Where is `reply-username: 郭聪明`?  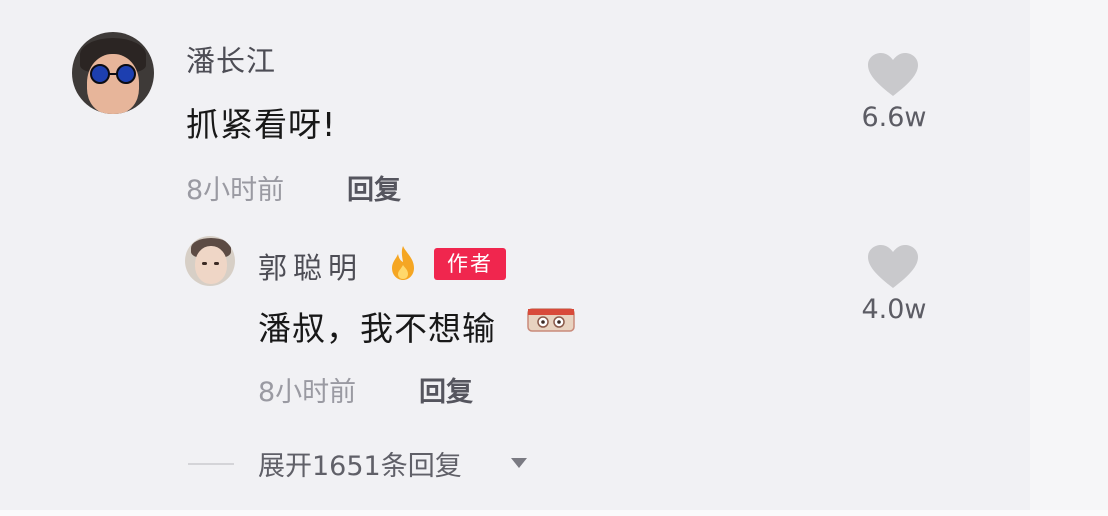
reply-username: 郭聪明 is located at coordinates (310, 266).